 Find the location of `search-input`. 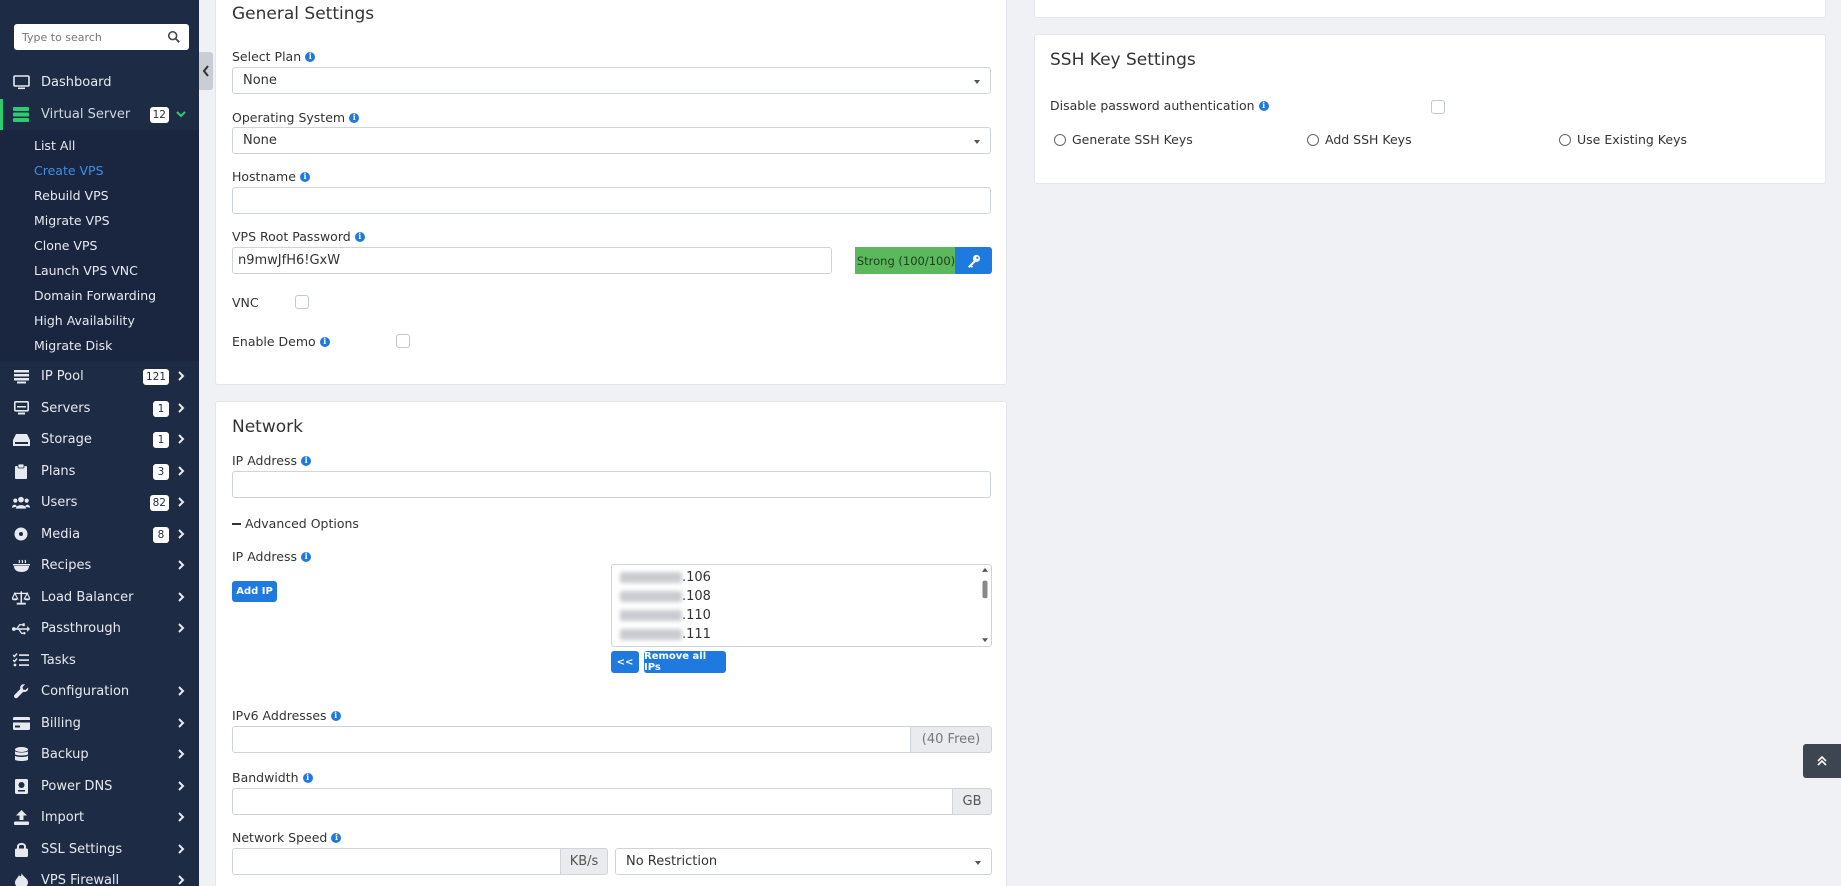

search-input is located at coordinates (101, 37).